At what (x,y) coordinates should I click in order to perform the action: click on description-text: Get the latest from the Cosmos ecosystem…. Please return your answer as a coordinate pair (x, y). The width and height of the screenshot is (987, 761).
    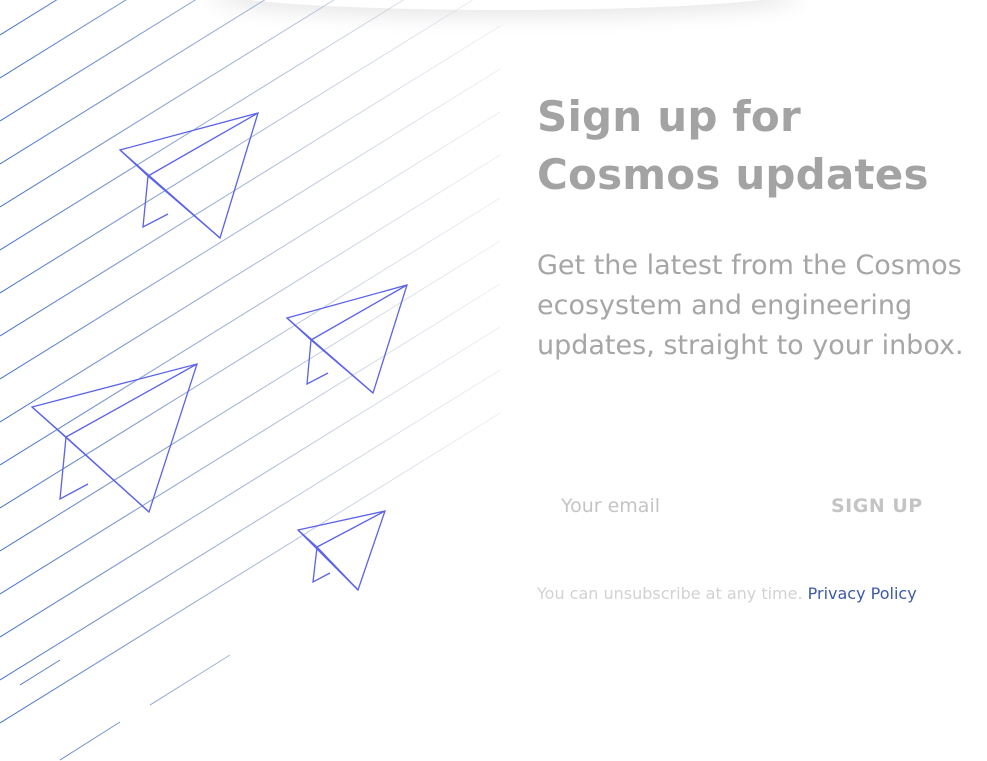
    Looking at the image, I should click on (750, 305).